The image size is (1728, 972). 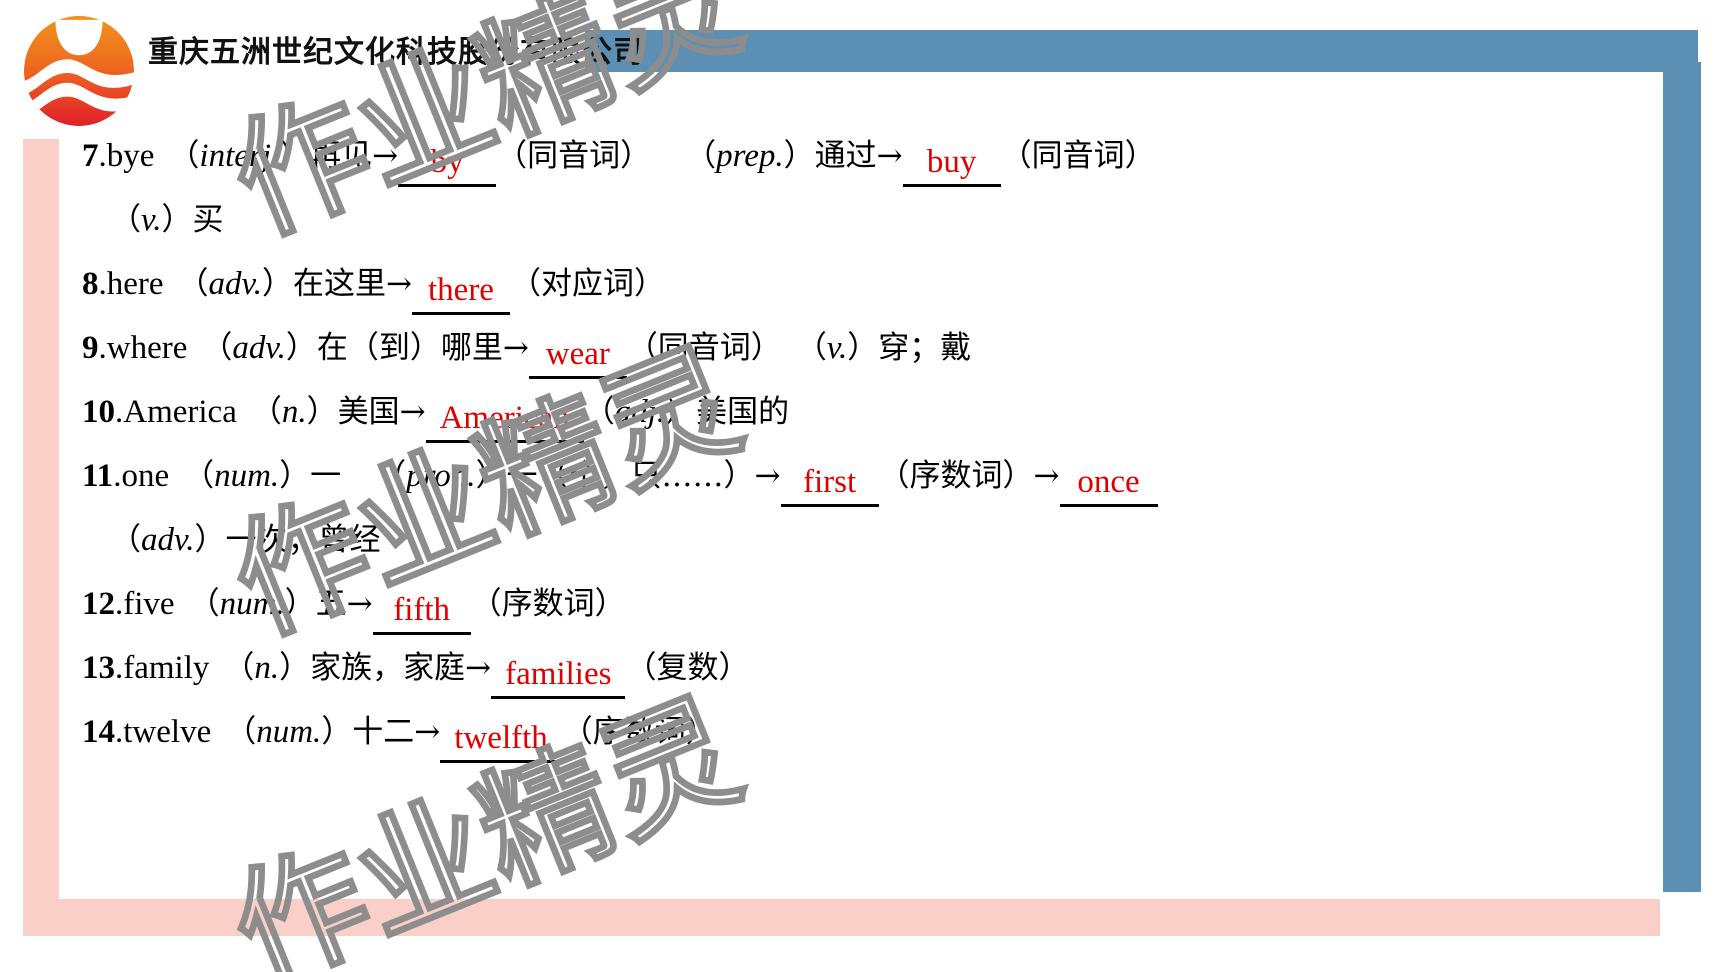 What do you see at coordinates (98, 476) in the screenshot?
I see `exercise-number: 11` at bounding box center [98, 476].